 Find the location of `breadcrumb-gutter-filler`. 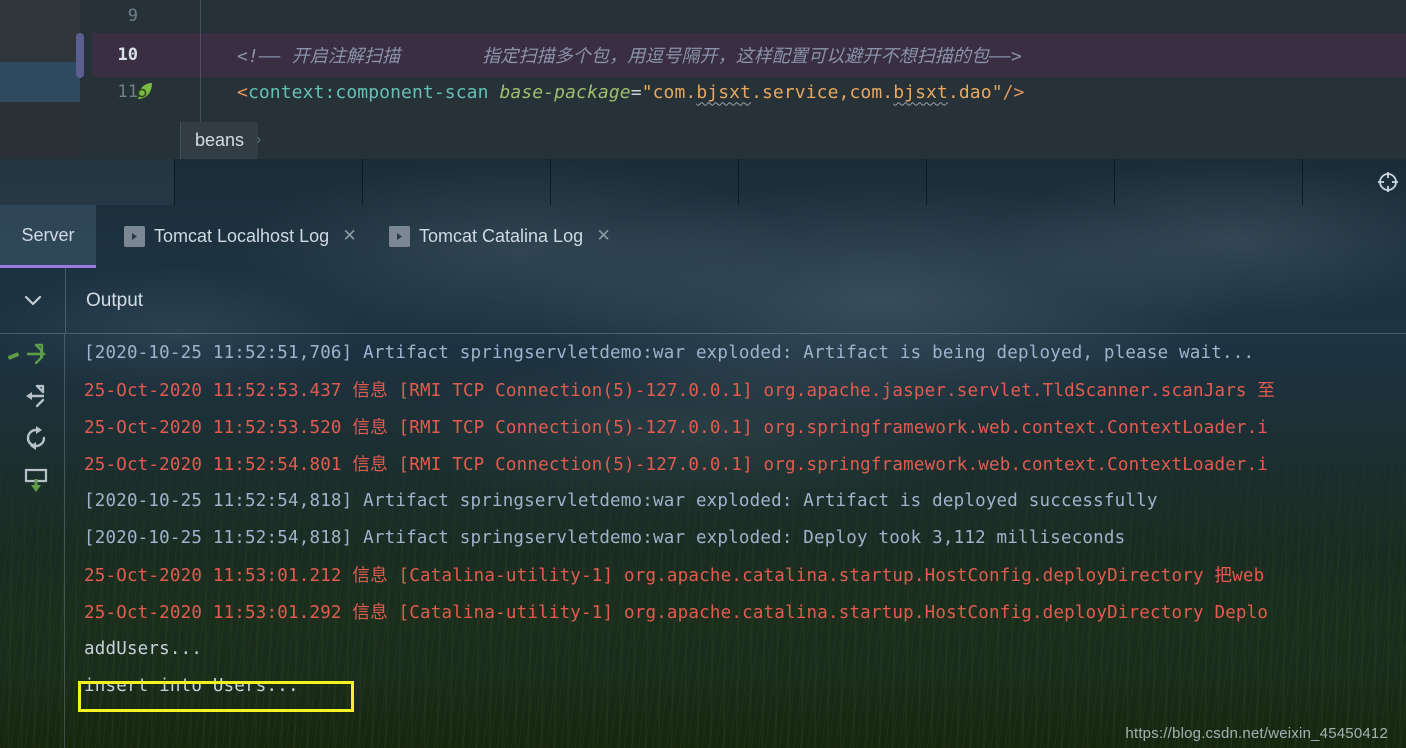

breadcrumb-gutter-filler is located at coordinates (130, 140).